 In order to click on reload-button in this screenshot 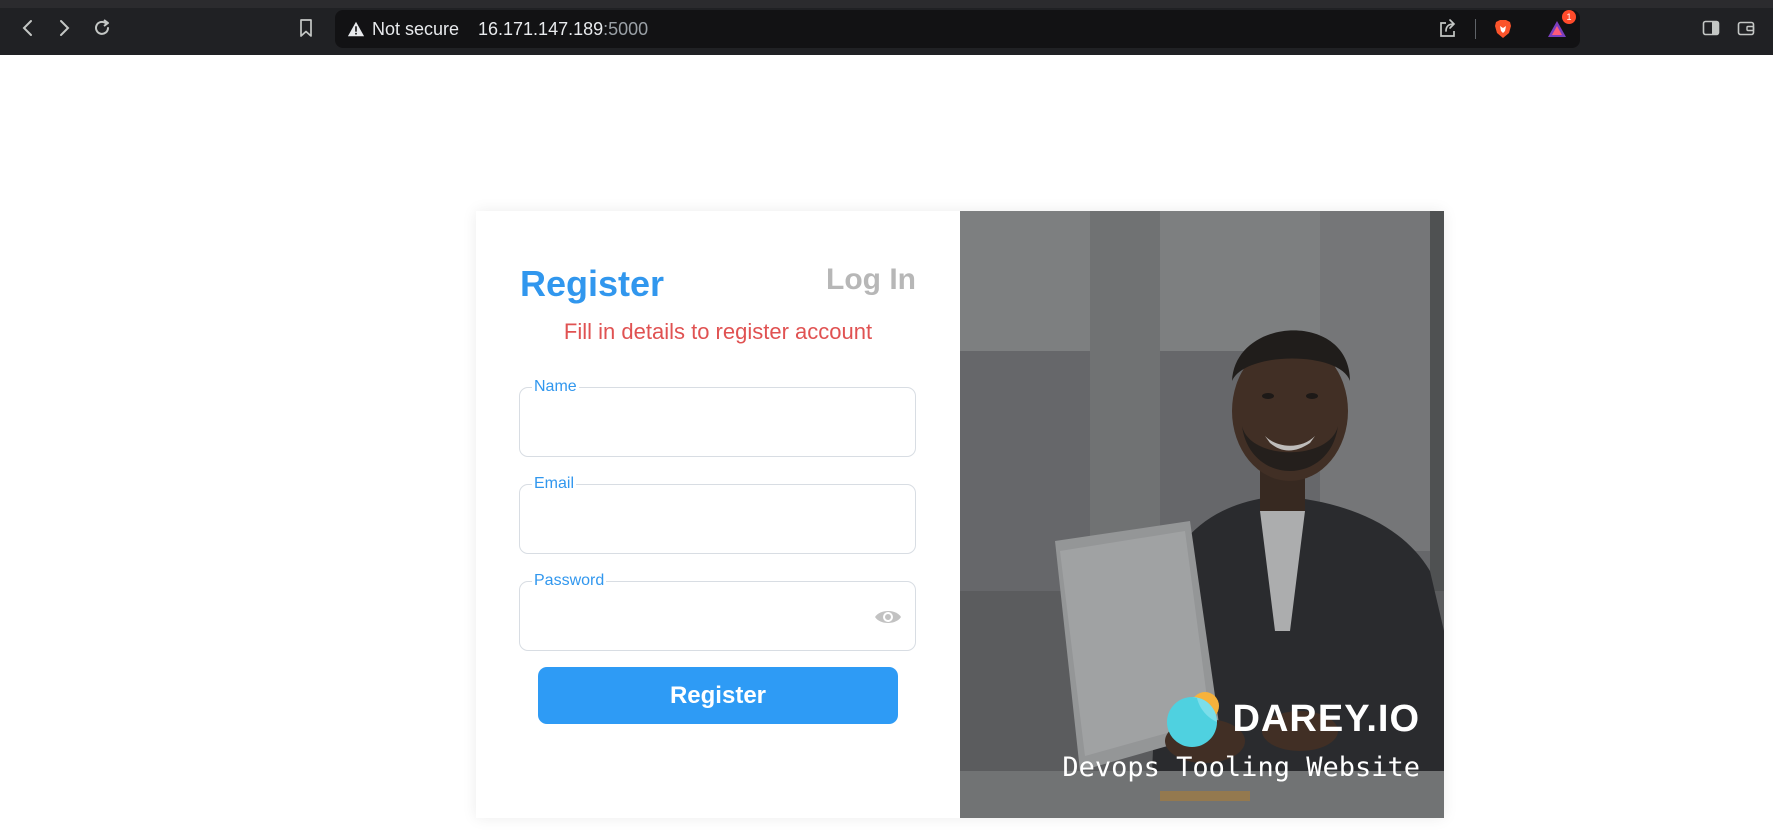, I will do `click(102, 28)`.